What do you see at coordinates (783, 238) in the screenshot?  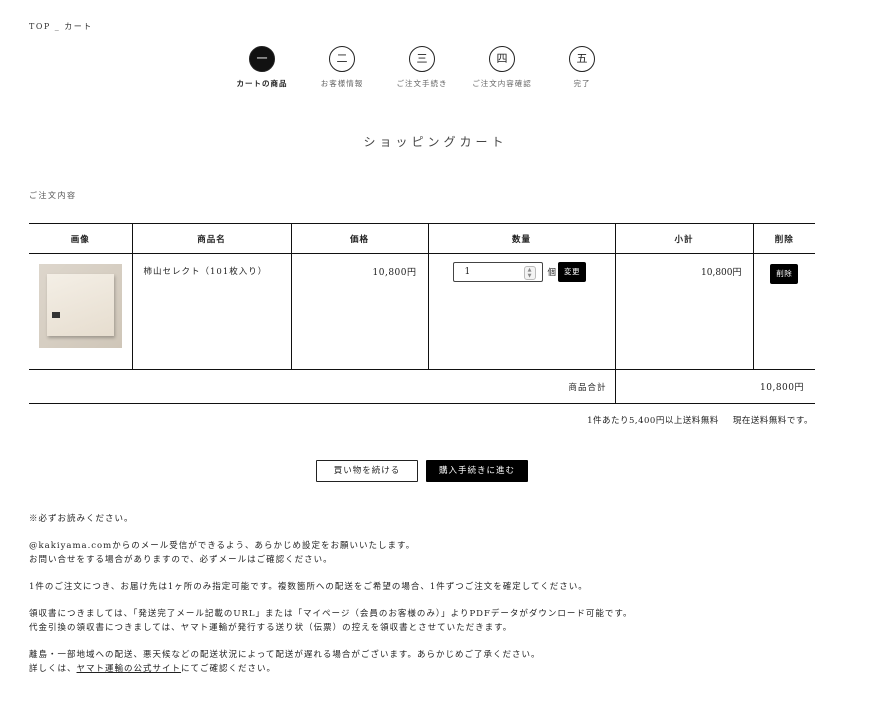 I see `header-delete: 削除` at bounding box center [783, 238].